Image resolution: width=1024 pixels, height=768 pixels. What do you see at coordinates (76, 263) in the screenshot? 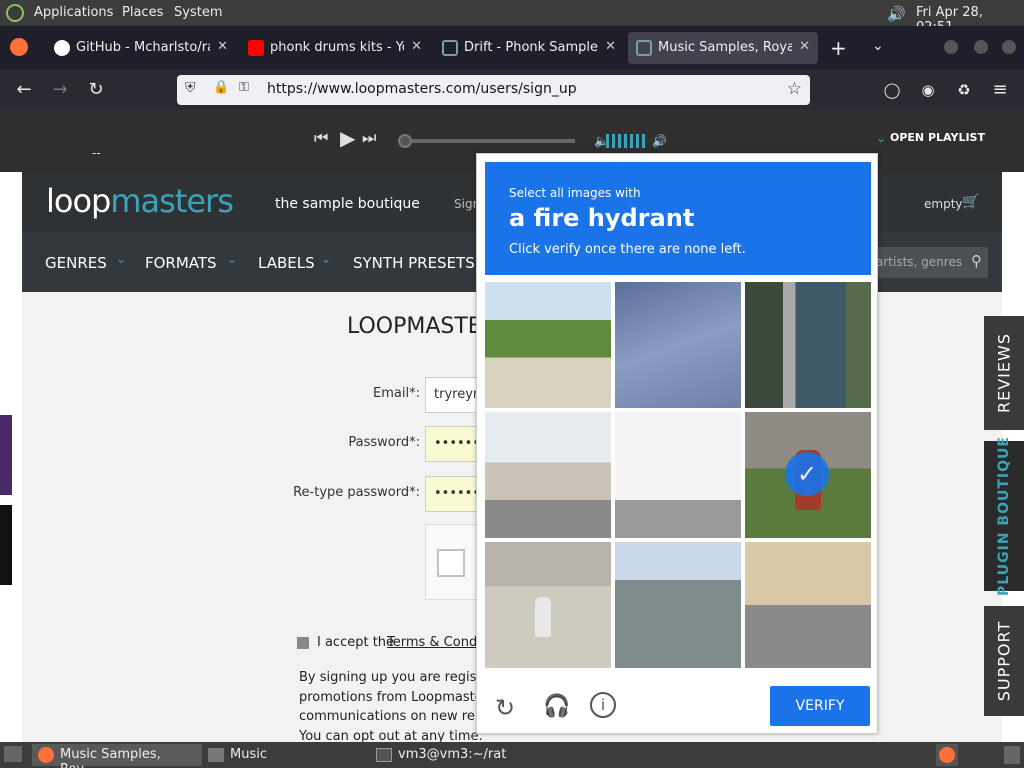
I see `nav-genres: GENRES` at bounding box center [76, 263].